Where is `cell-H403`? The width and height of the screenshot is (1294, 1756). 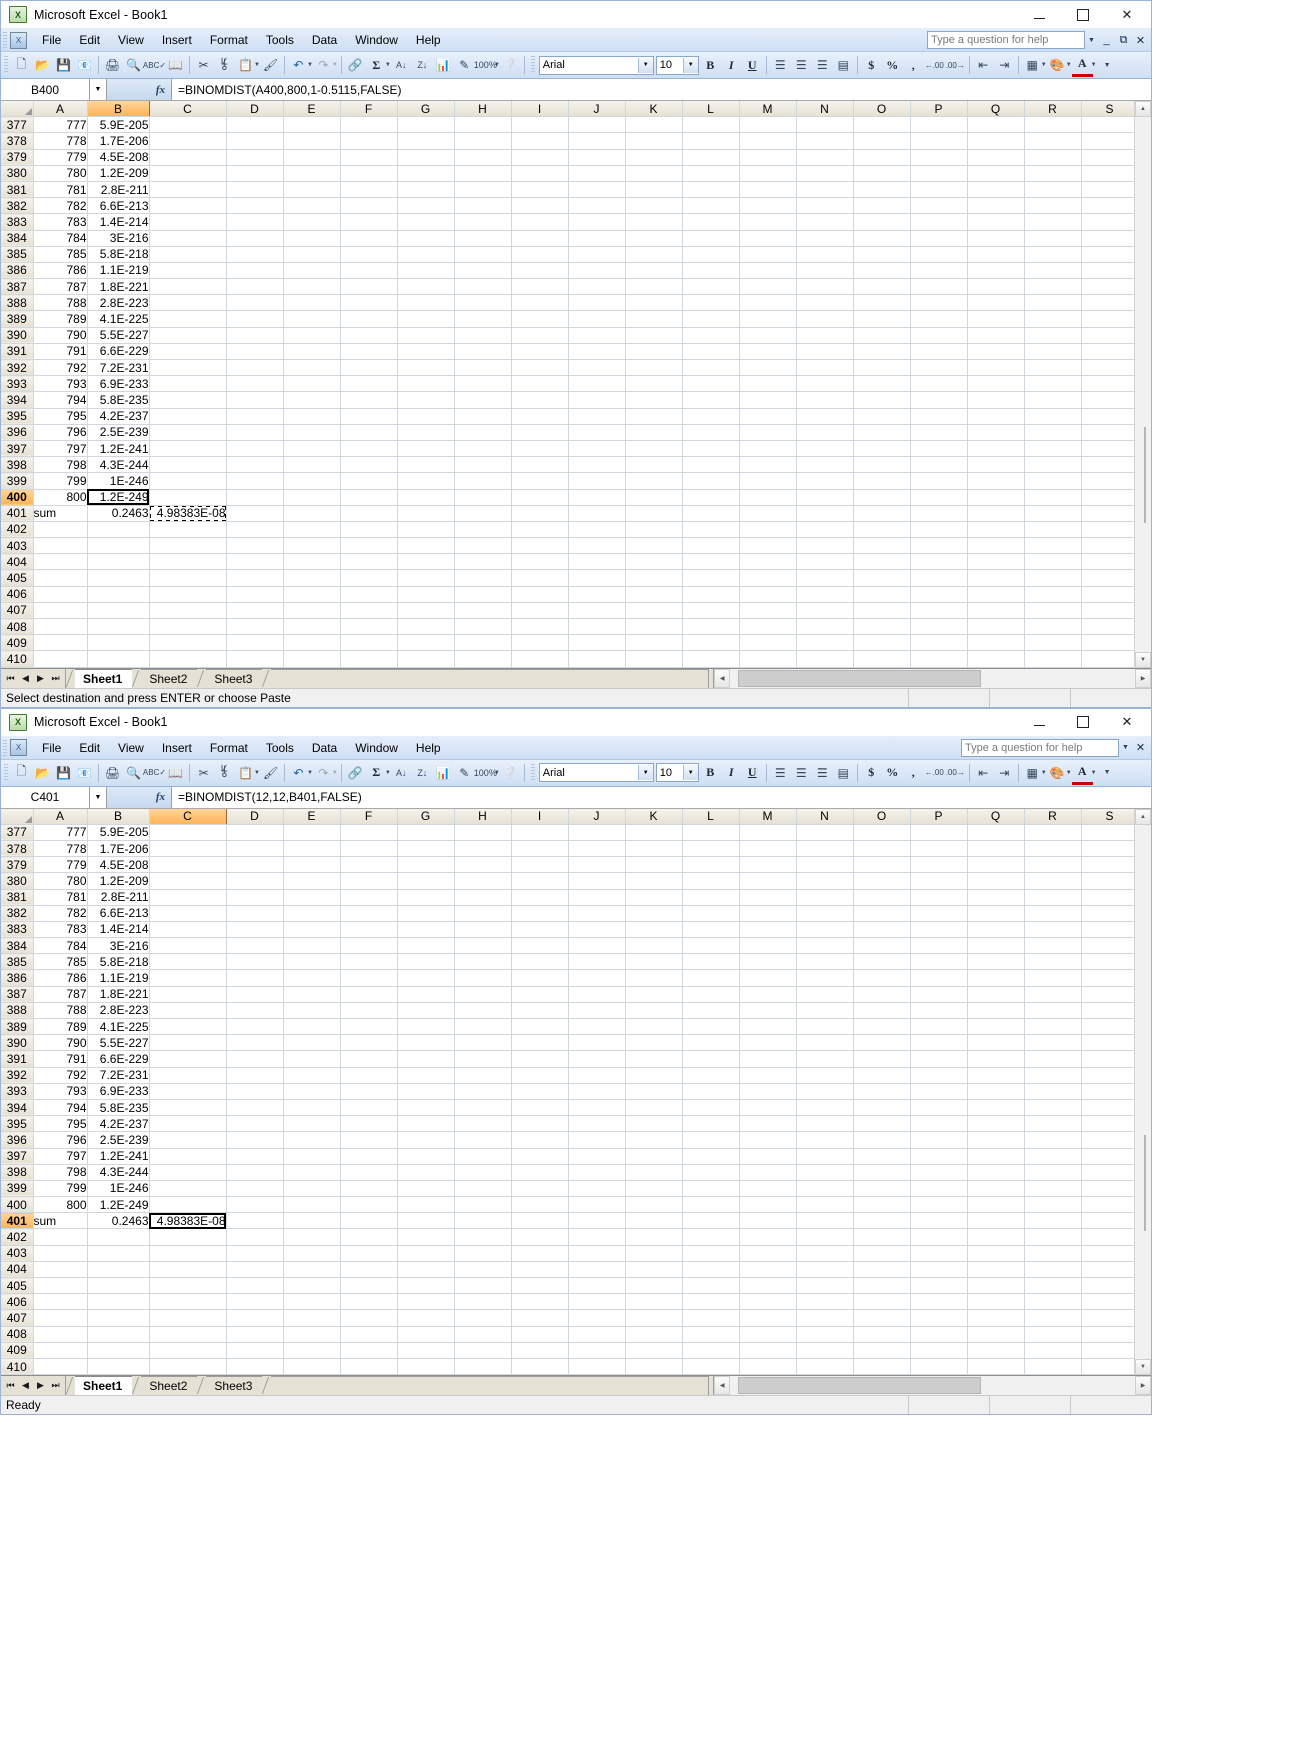
cell-H403 is located at coordinates (483, 546).